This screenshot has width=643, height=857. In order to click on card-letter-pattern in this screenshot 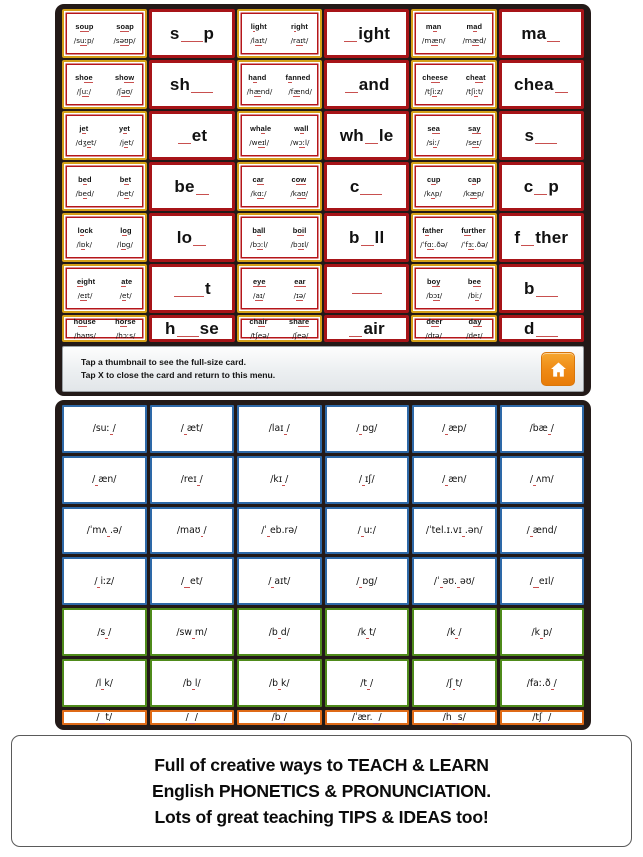, I will do `click(367, 288)`.